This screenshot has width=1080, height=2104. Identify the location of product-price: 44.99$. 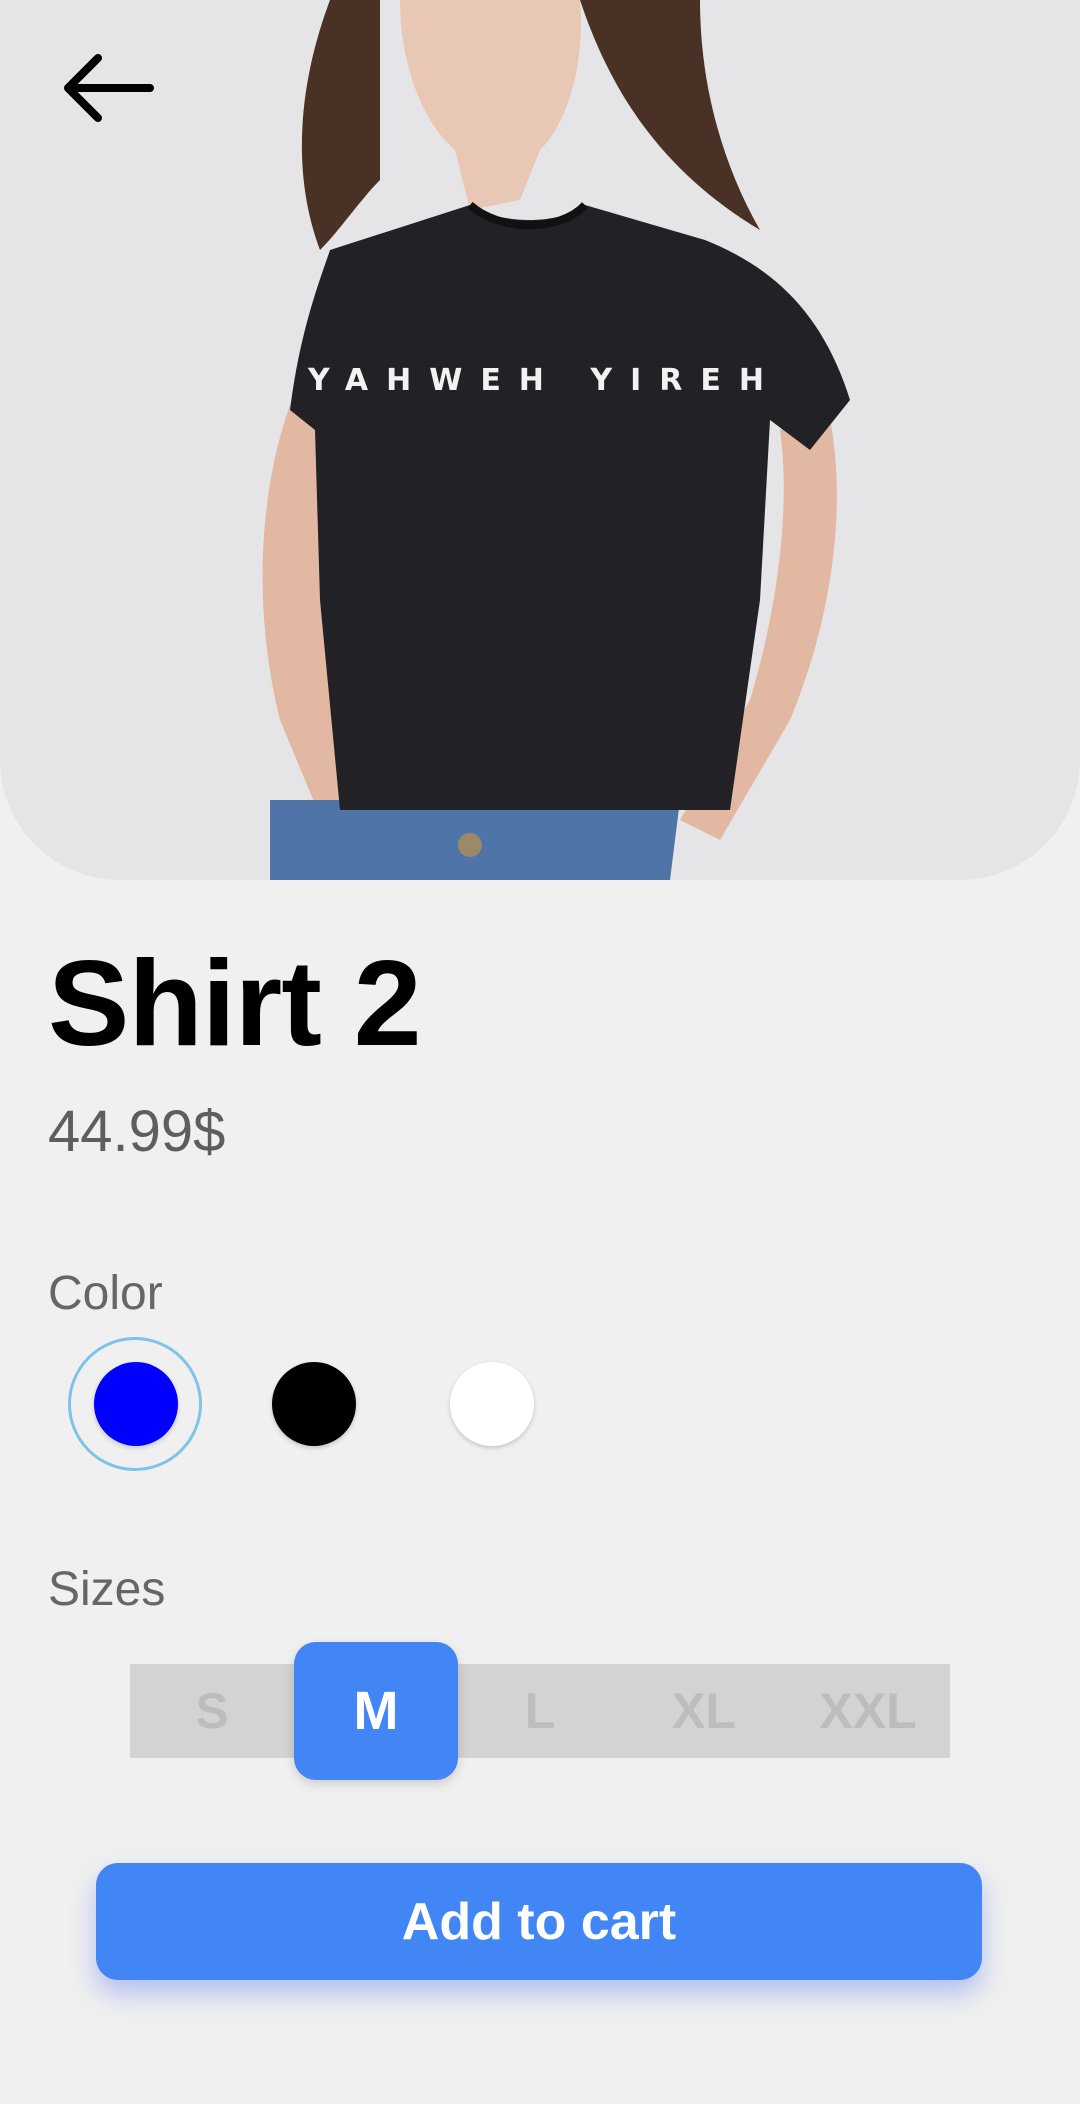
(137, 1131).